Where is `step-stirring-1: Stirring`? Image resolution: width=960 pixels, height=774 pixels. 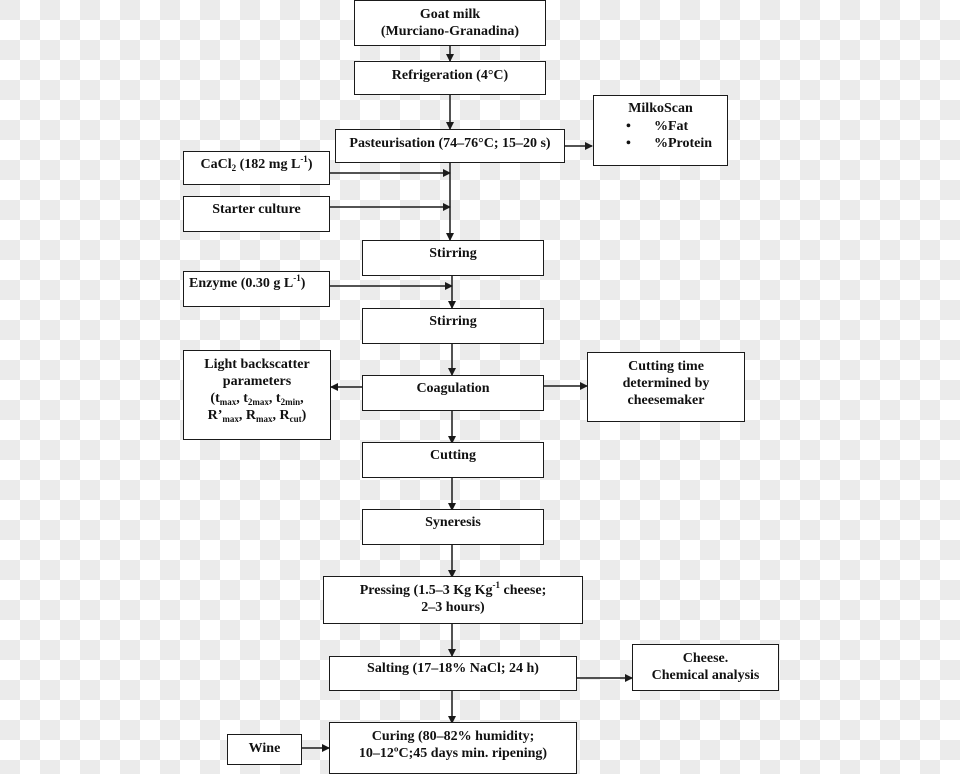 step-stirring-1: Stirring is located at coordinates (453, 258).